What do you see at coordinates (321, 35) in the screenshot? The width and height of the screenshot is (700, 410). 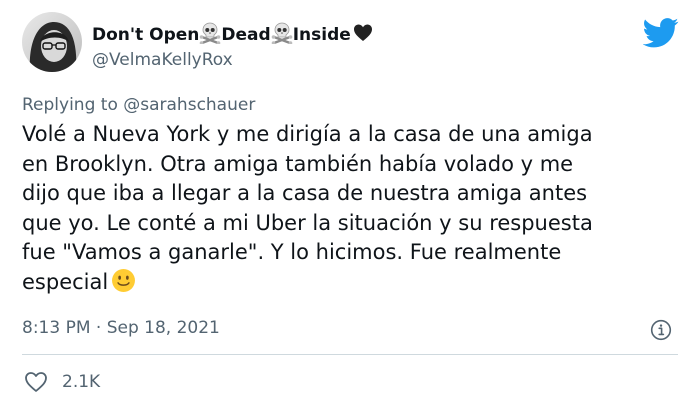 I see `display-name-text-3: Inside` at bounding box center [321, 35].